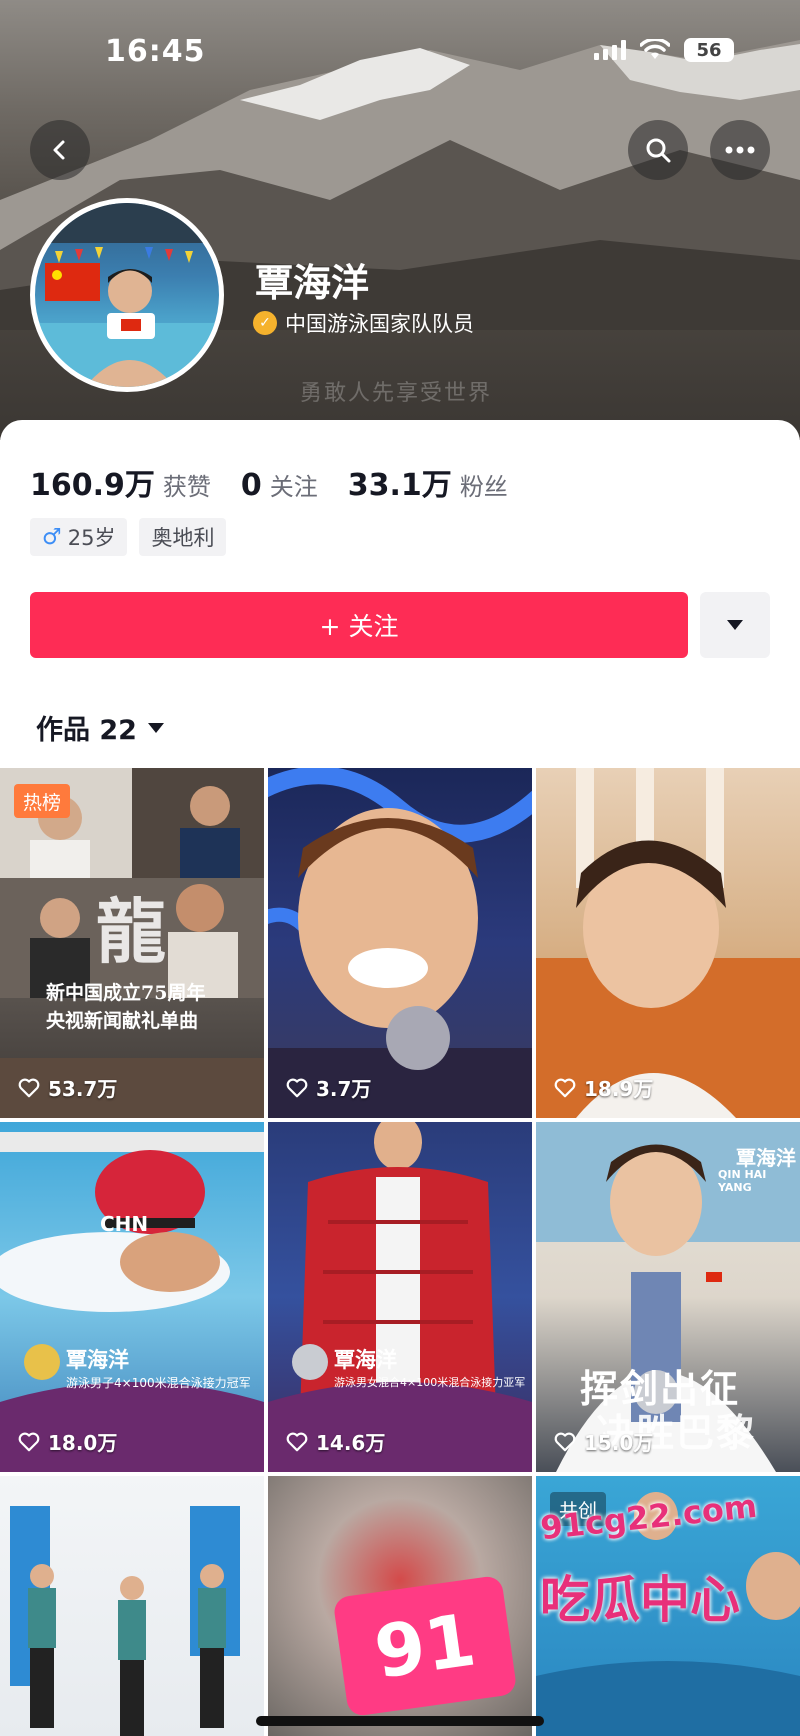 The height and width of the screenshot is (1736, 800). Describe the element at coordinates (668, 1297) in the screenshot. I see `video-thumbnail: 覃海洋 QIN HAI YANG 挥剑出征 决胜巴黎 15.0万` at that location.